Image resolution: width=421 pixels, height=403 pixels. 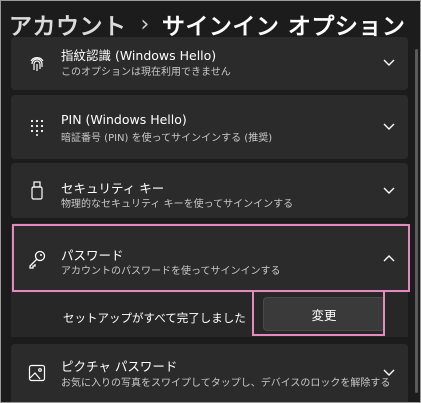 What do you see at coordinates (154, 318) in the screenshot?
I see `password-status: セットアップがすべて完了しました` at bounding box center [154, 318].